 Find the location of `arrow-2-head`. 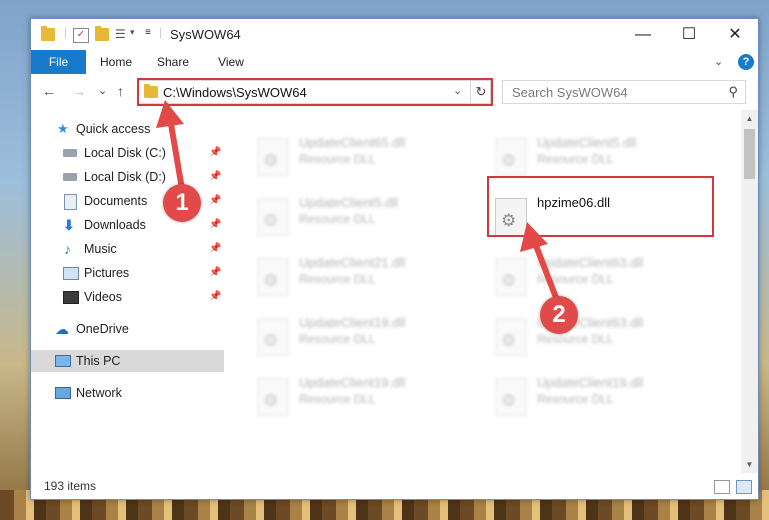

arrow-2-head is located at coordinates (534, 237).